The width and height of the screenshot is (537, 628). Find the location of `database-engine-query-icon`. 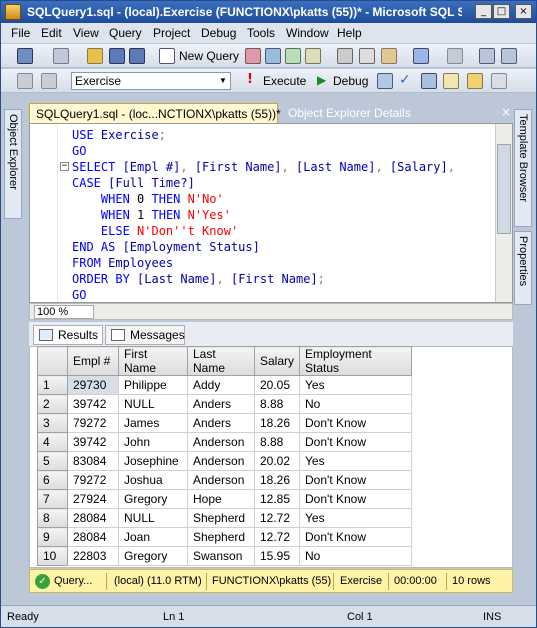

database-engine-query-icon is located at coordinates (253, 56).